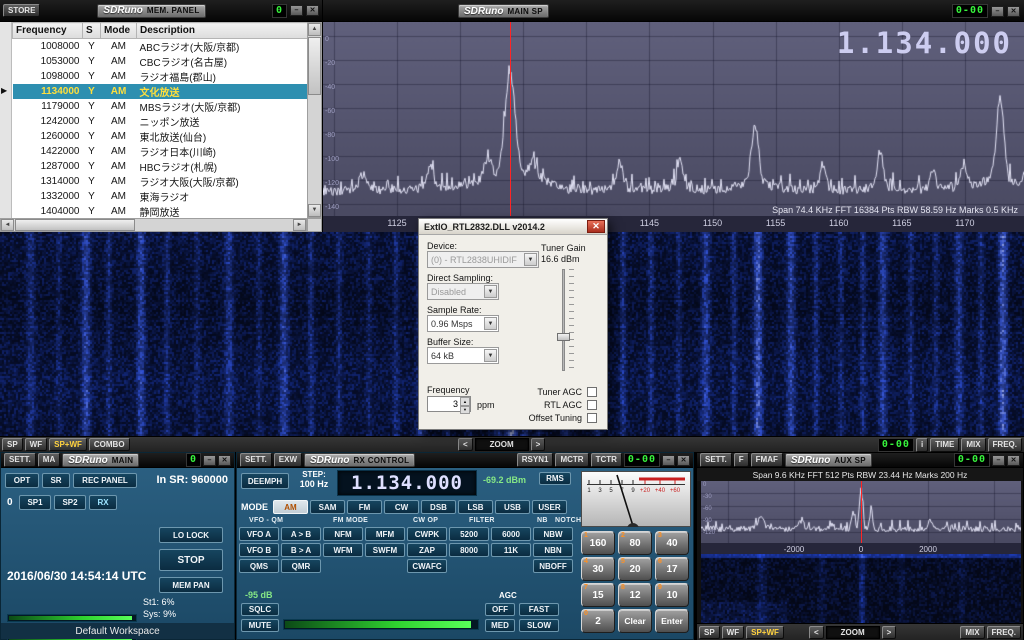 The image size is (1024, 640). I want to click on spinner-down-icon: ▼, so click(465, 410).